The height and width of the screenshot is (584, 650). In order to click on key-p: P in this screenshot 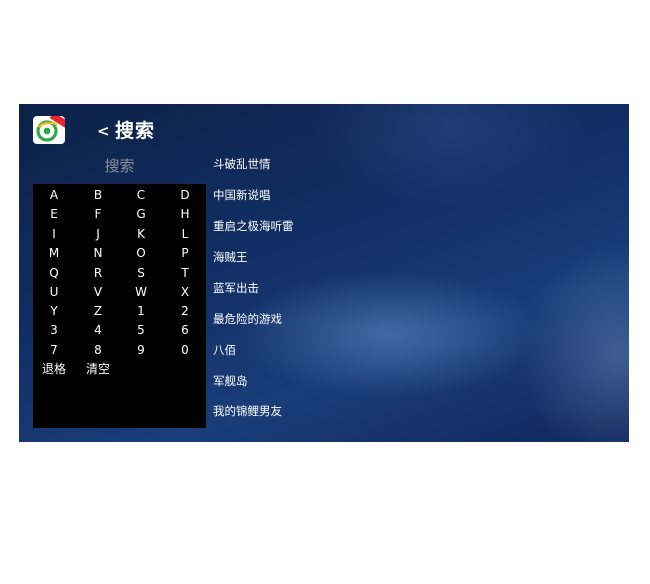, I will do `click(185, 253)`.